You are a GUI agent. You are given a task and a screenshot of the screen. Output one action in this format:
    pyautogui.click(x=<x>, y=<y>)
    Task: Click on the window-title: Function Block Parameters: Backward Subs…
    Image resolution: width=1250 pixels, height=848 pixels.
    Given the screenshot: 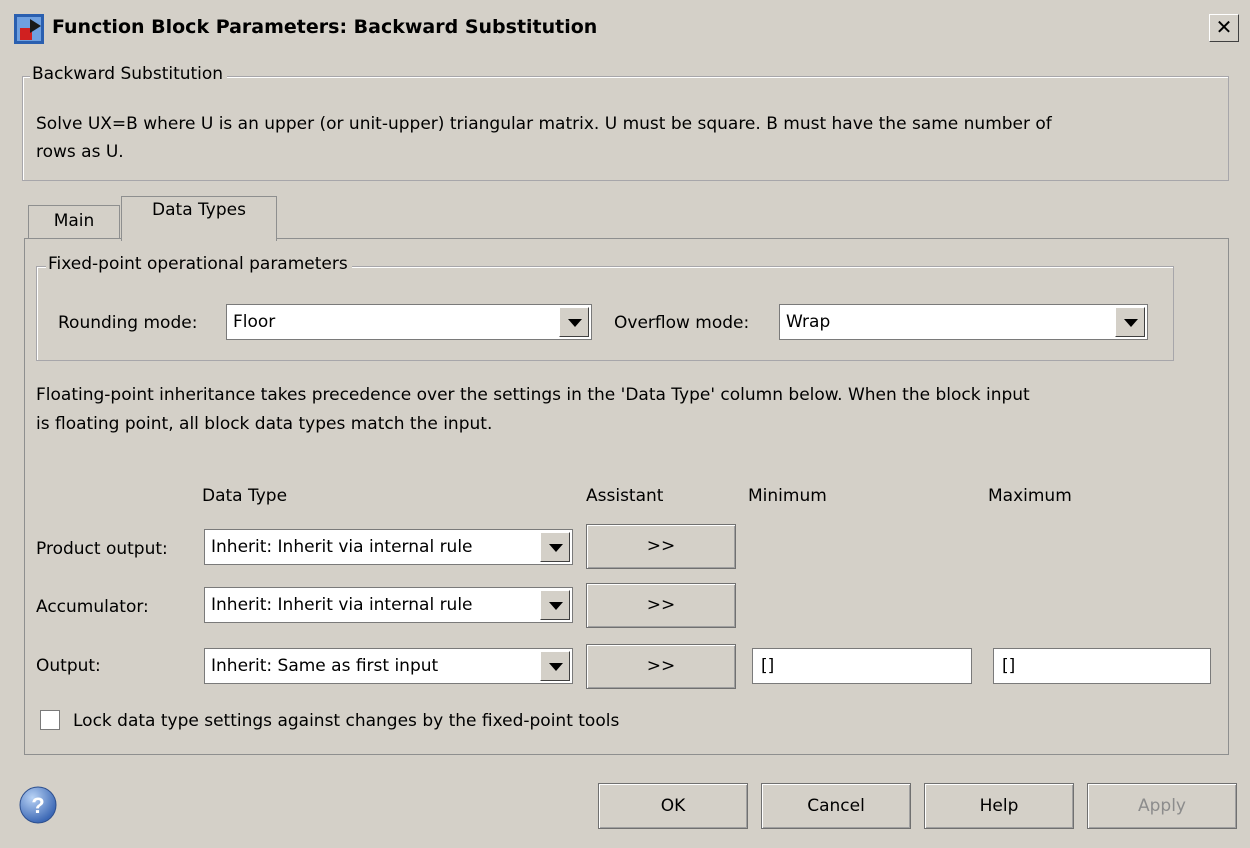 What is the action you would take?
    pyautogui.click(x=325, y=27)
    